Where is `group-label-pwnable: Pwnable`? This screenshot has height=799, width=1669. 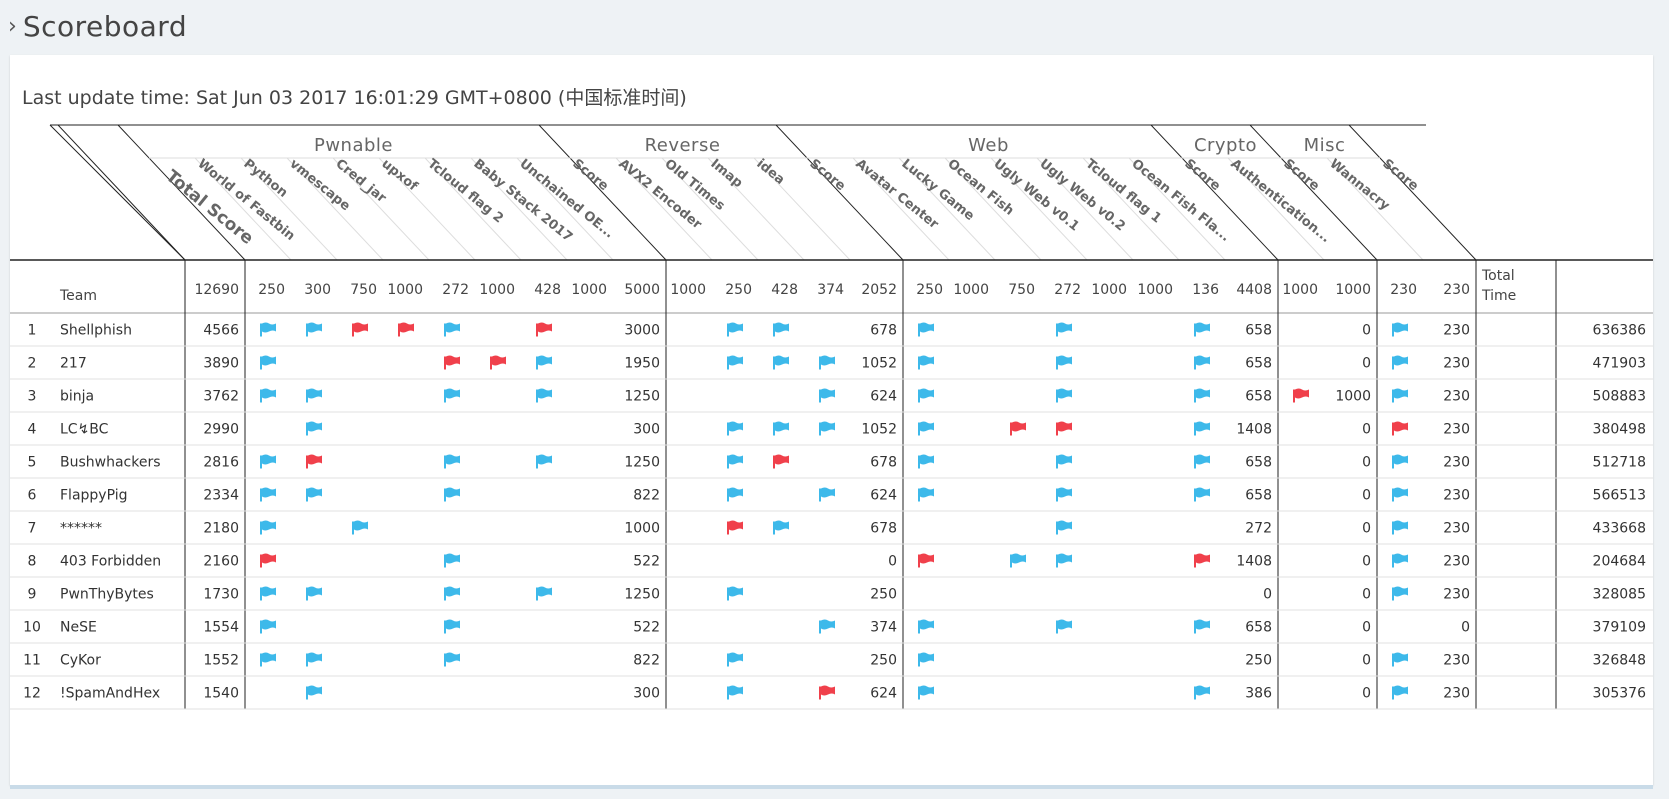 group-label-pwnable: Pwnable is located at coordinates (353, 145).